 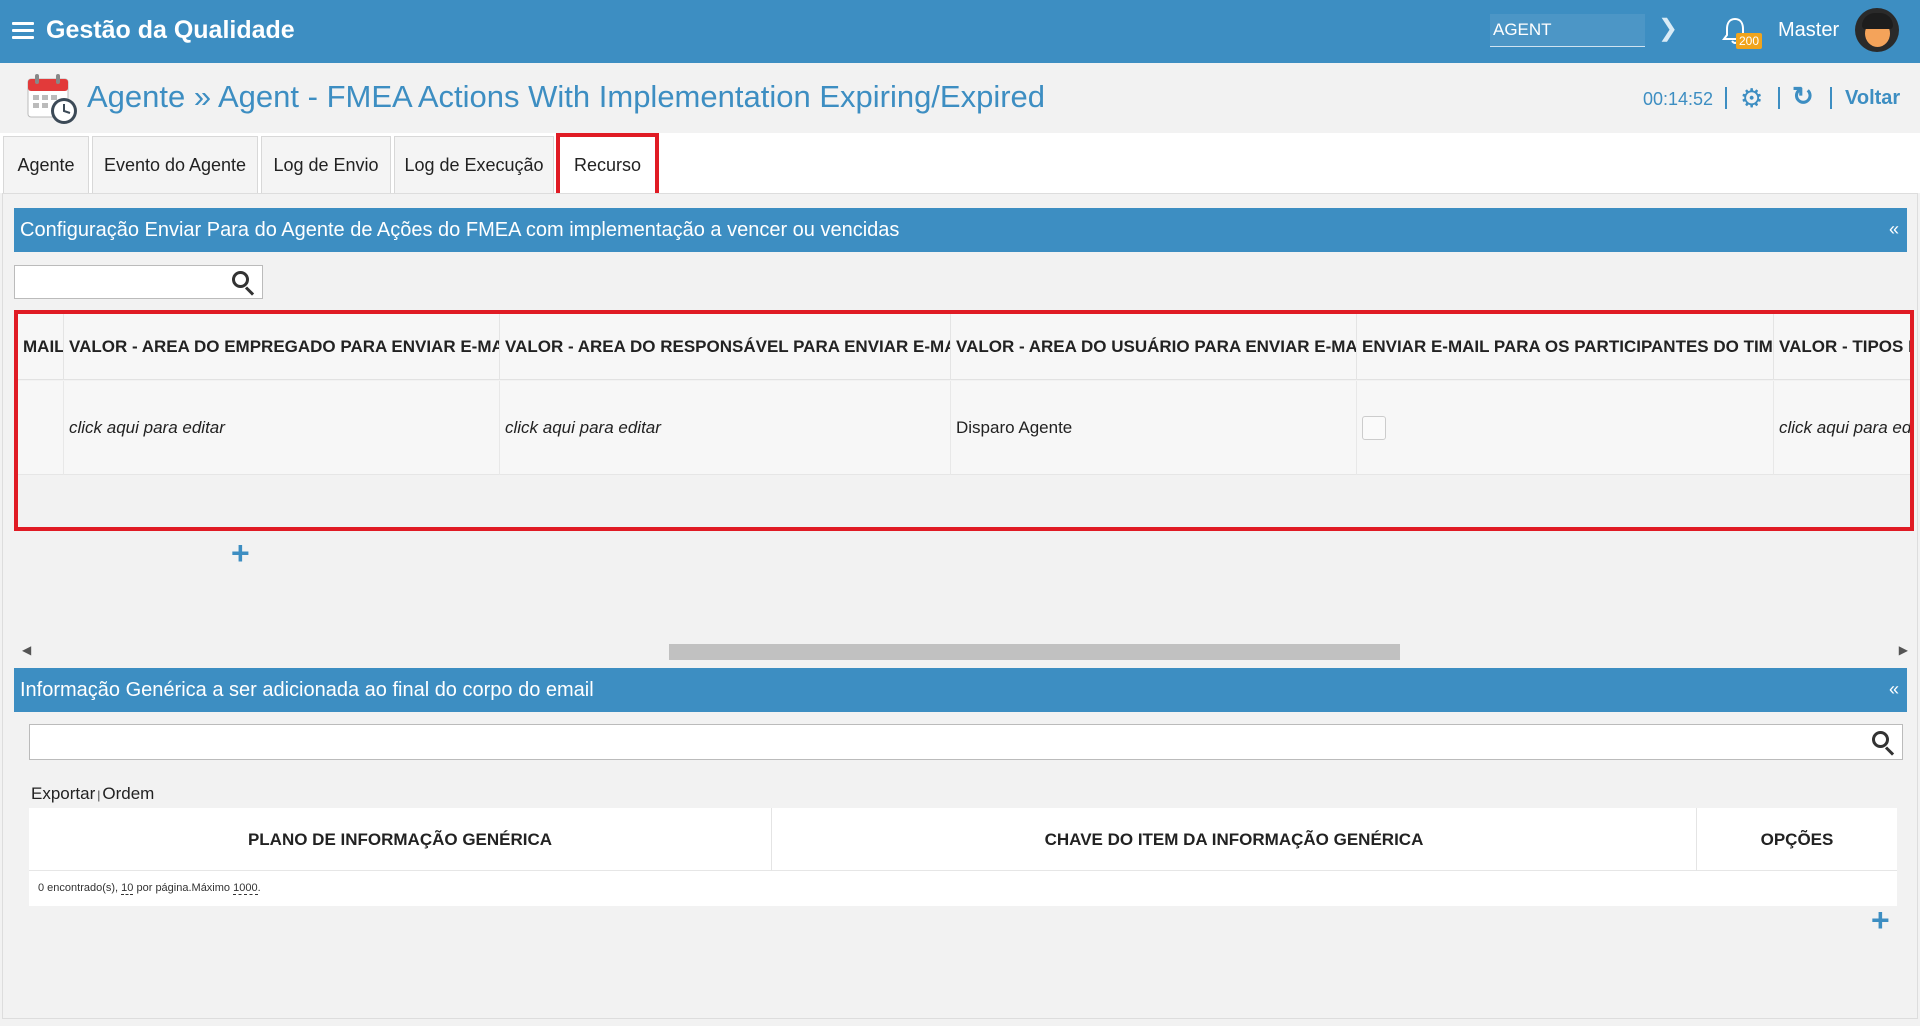 I want to click on tab-log-de-execucao: Log de Execução, so click(x=474, y=164).